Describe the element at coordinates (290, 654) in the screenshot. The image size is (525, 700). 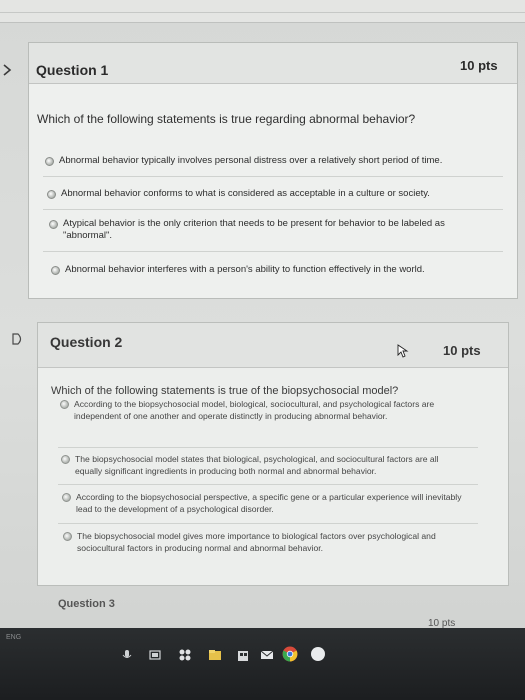
I see `chrome-icon` at that location.